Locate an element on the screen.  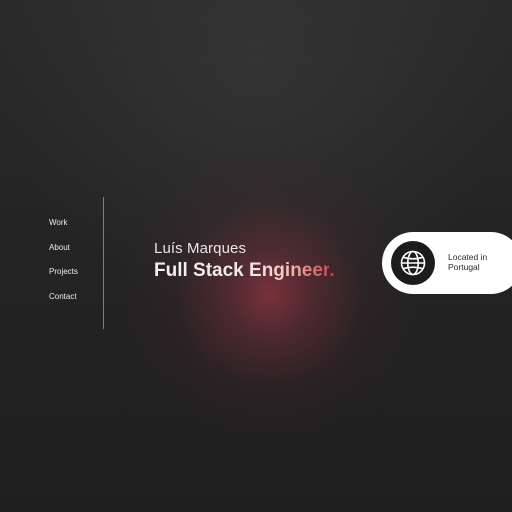
hero-role: Full Stack Engineer. is located at coordinates (244, 271).